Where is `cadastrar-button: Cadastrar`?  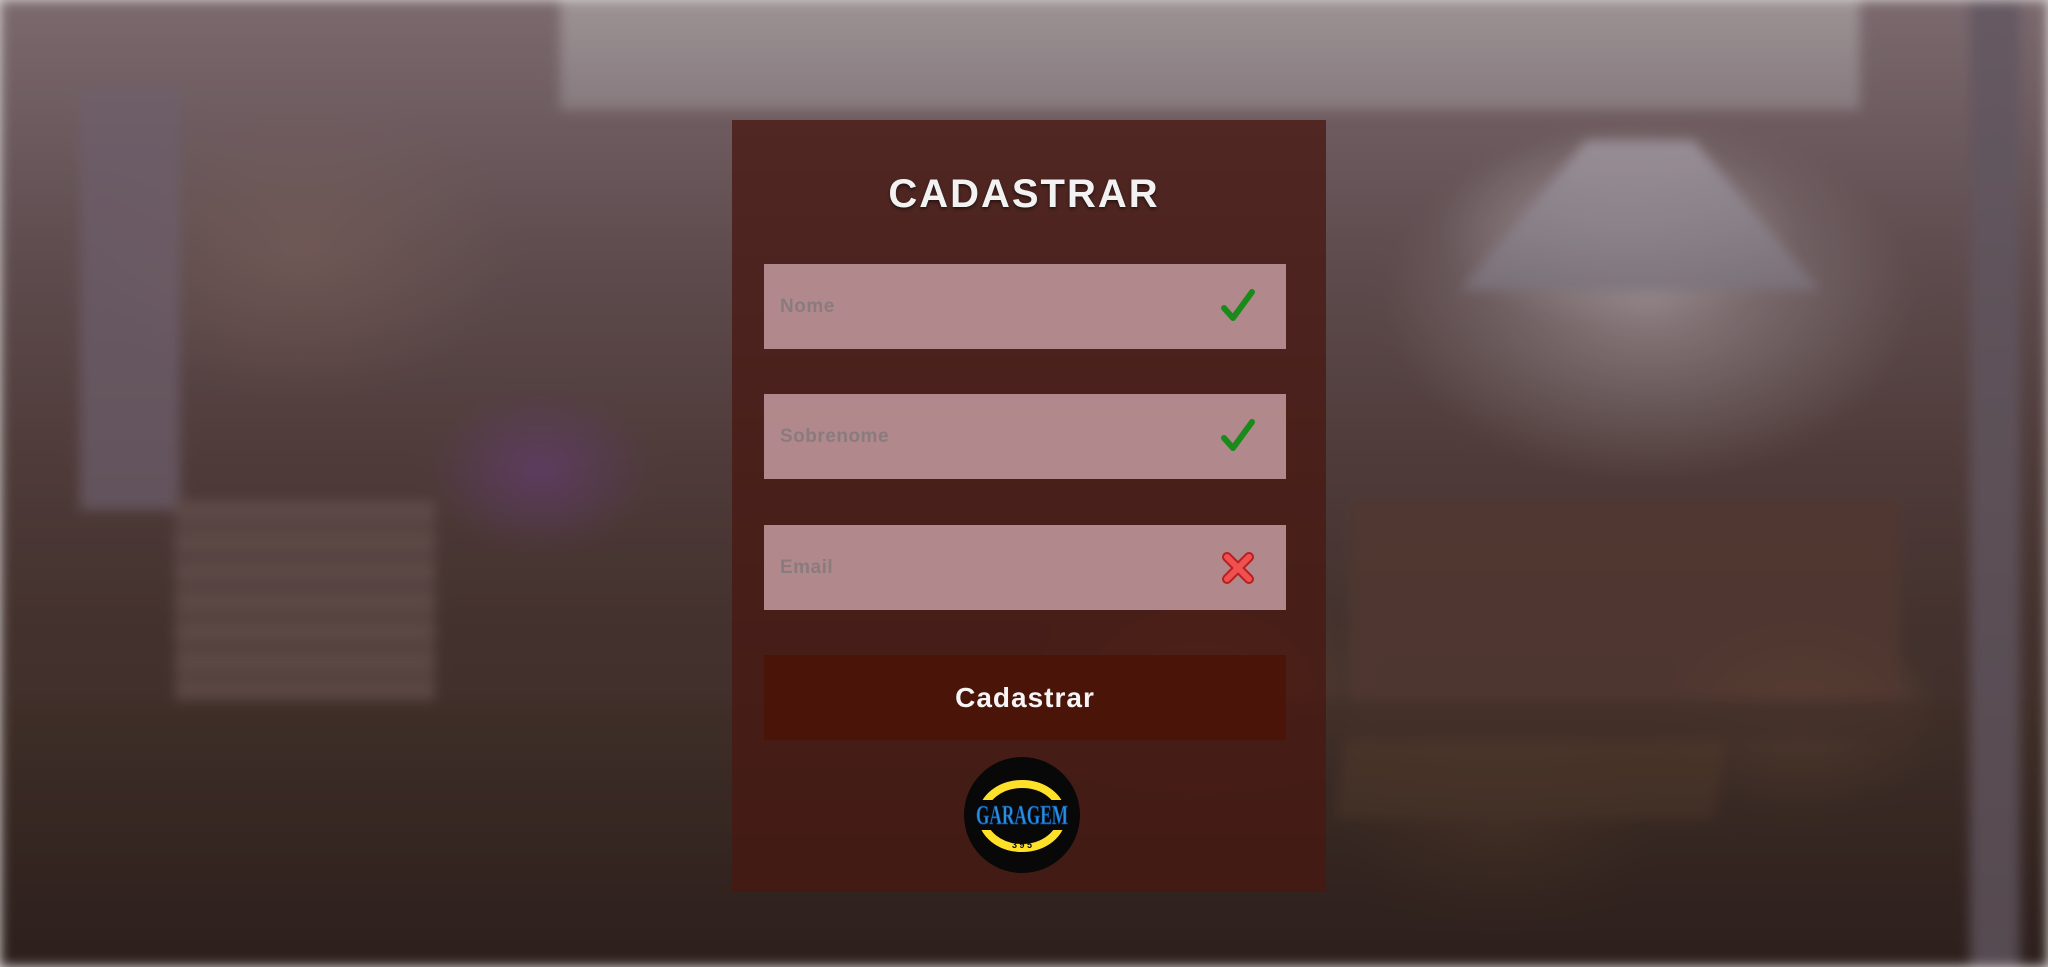
cadastrar-button: Cadastrar is located at coordinates (1025, 697).